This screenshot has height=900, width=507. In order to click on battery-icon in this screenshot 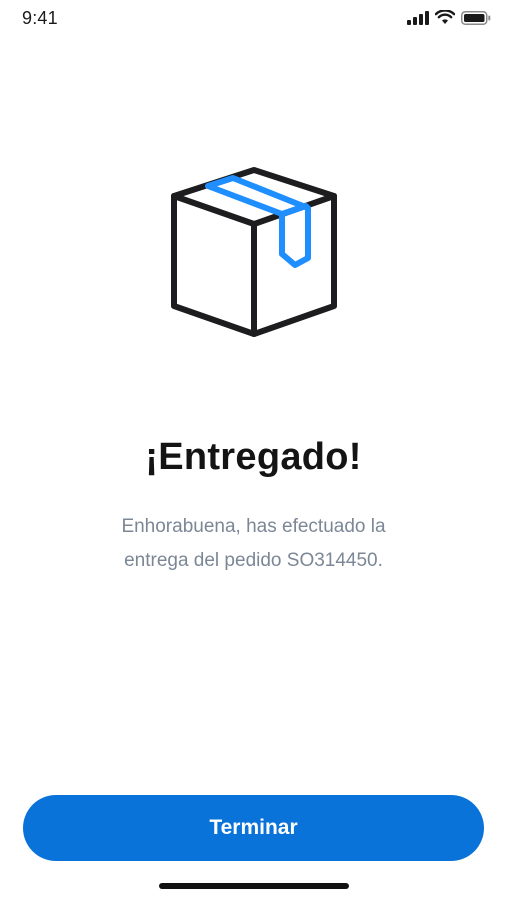, I will do `click(476, 17)`.